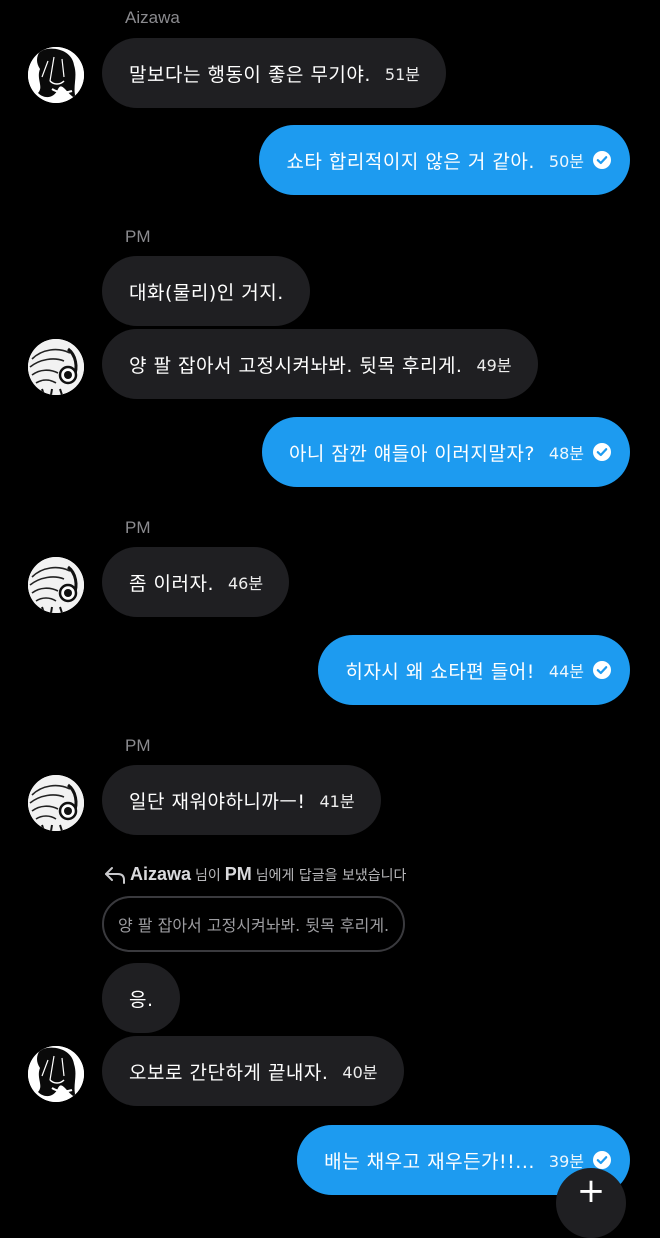 The height and width of the screenshot is (1238, 660). I want to click on message-bubble-incoming: 양 팔 잡아서 고정시켜놔봐. 뒷목 후리게. 49분, so click(320, 364).